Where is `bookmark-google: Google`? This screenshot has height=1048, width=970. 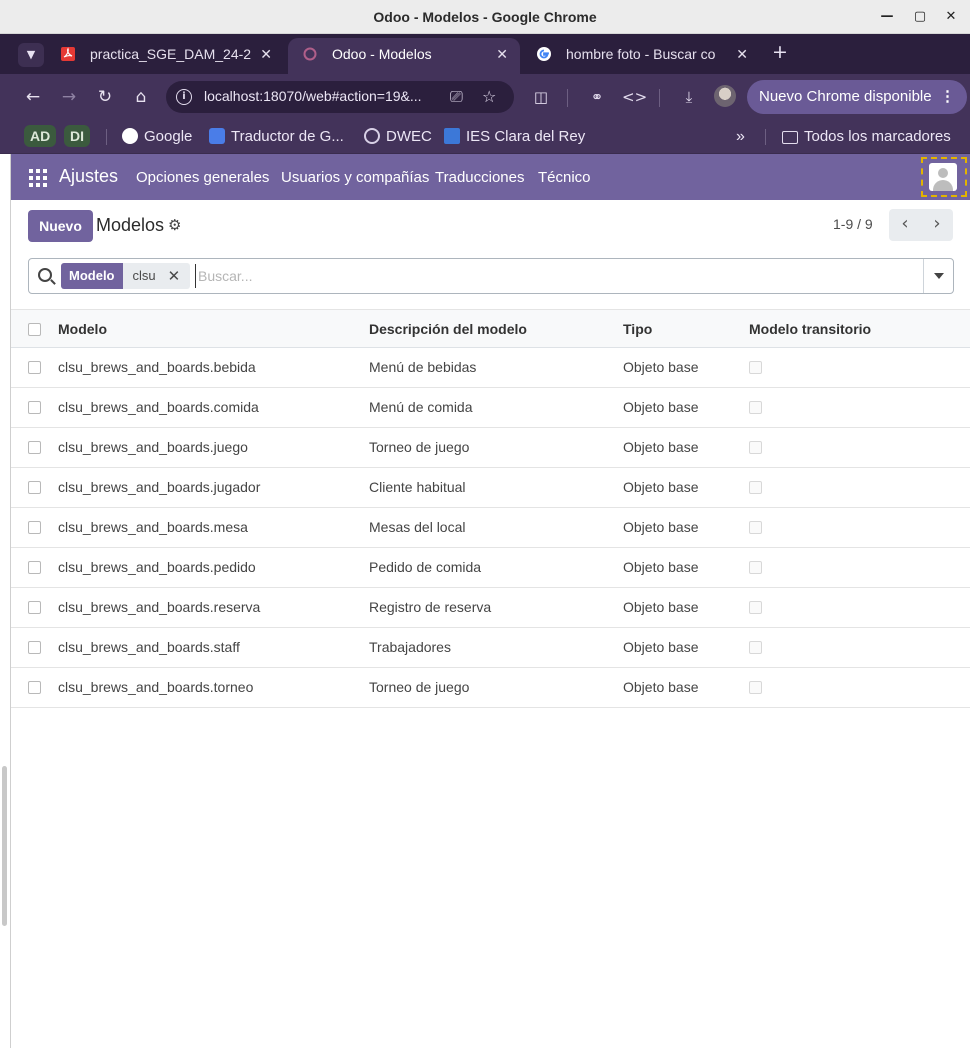 bookmark-google: Google is located at coordinates (157, 137).